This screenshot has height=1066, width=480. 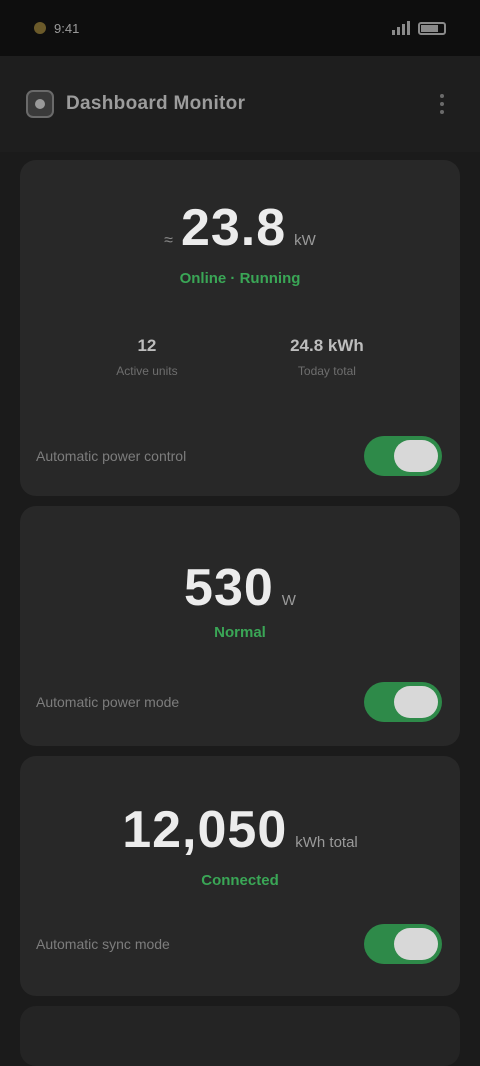 I want to click on value-row: 12,050 kWh total, so click(x=240, y=830).